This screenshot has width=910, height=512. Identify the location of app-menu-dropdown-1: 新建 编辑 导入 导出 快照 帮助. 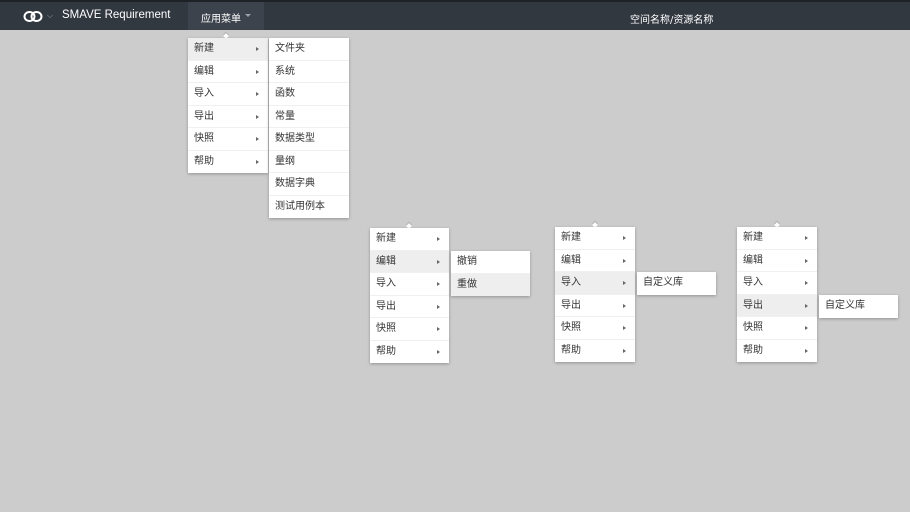
(228, 105).